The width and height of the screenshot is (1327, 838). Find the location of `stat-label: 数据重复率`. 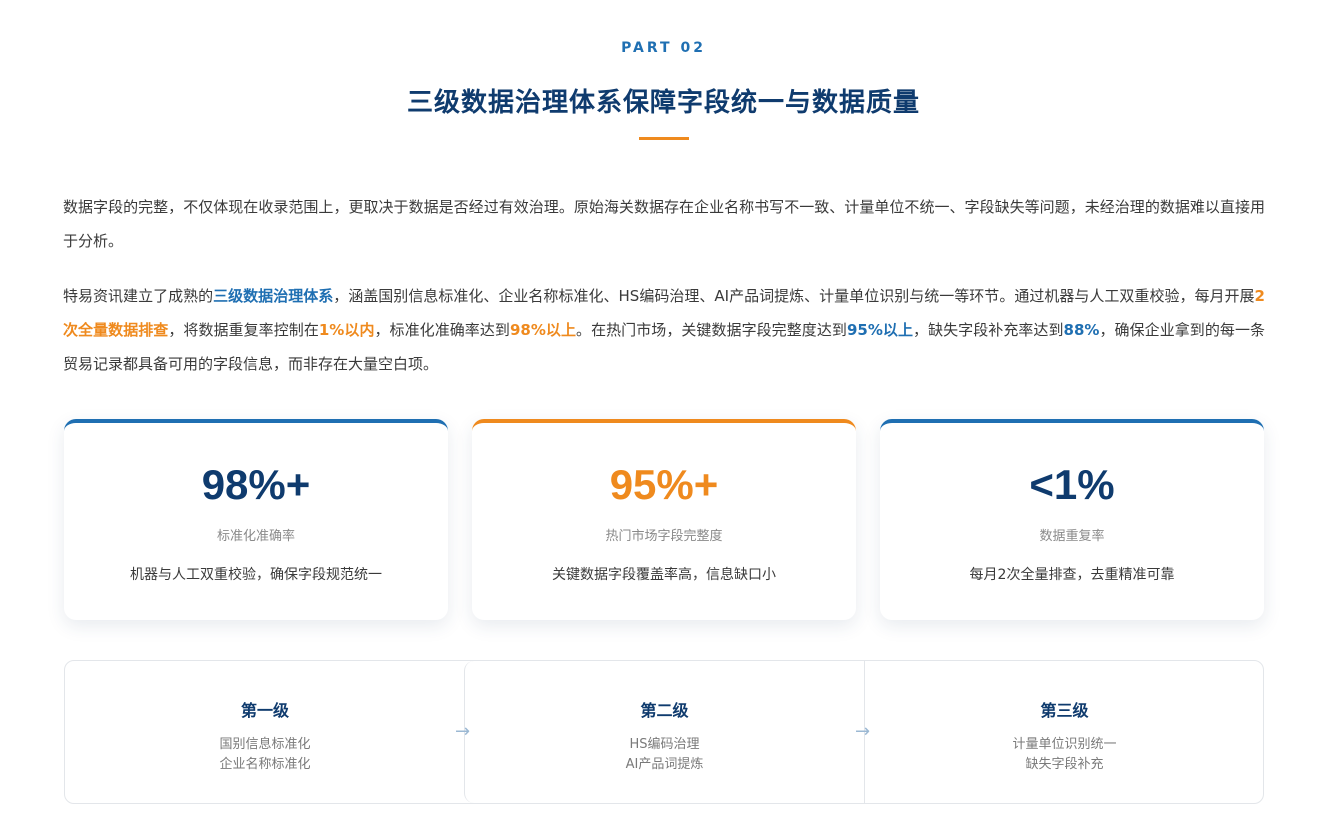

stat-label: 数据重复率 is located at coordinates (1072, 536).